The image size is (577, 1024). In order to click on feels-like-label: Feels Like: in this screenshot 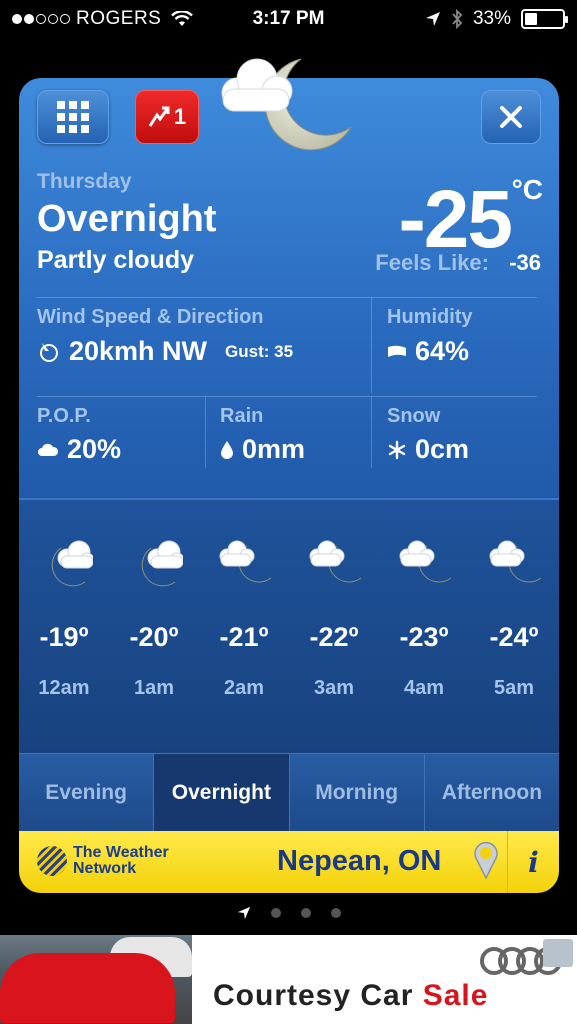, I will do `click(432, 262)`.